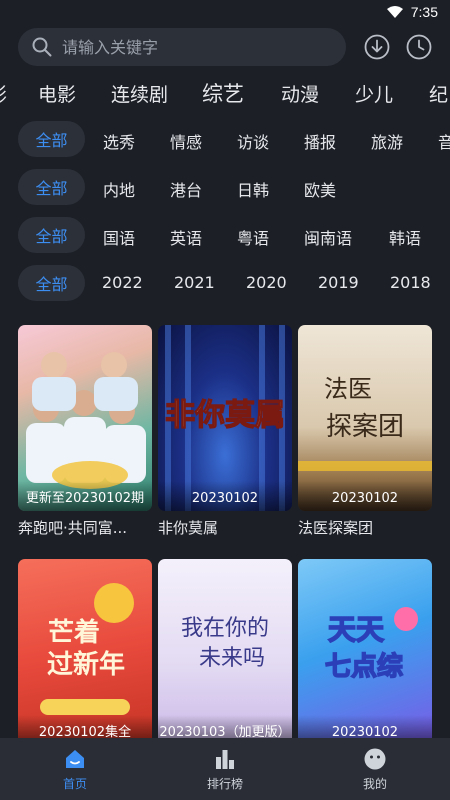 The image size is (450, 800). I want to click on history-icon, so click(419, 47).